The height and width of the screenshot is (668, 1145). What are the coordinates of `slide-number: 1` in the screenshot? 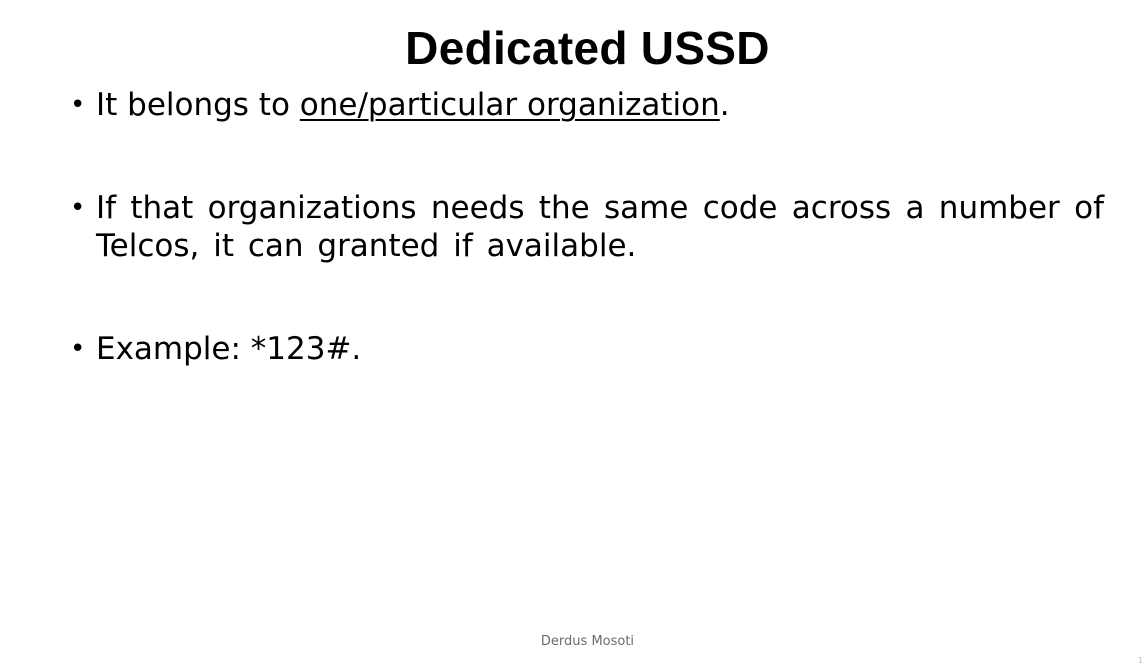 It's located at (1141, 660).